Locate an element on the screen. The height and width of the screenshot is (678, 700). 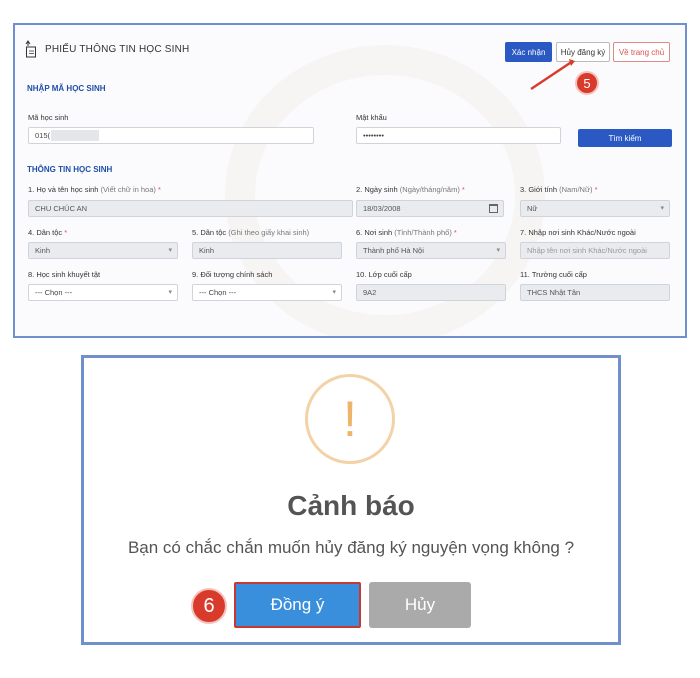
annotation-arrow is located at coordinates (552, 75).